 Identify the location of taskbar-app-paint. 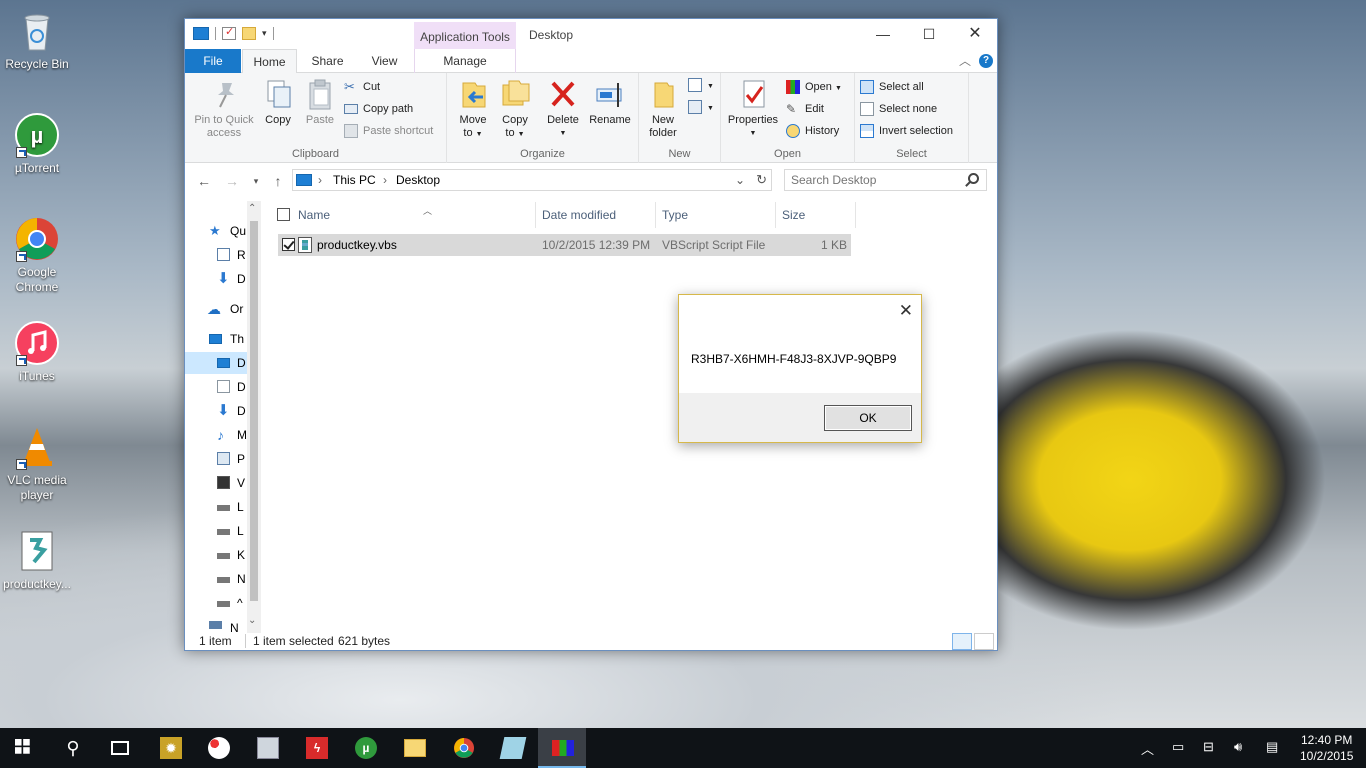
(218, 748).